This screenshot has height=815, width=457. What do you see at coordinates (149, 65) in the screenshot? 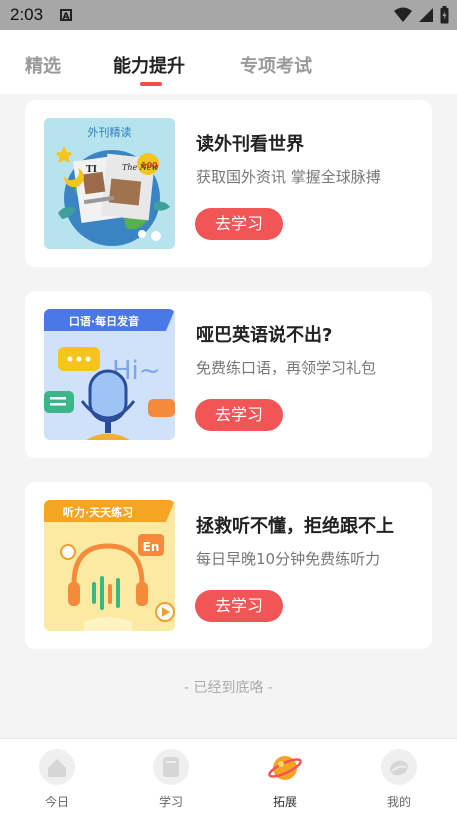
I see `tab-skill-improvement: 能力提升` at bounding box center [149, 65].